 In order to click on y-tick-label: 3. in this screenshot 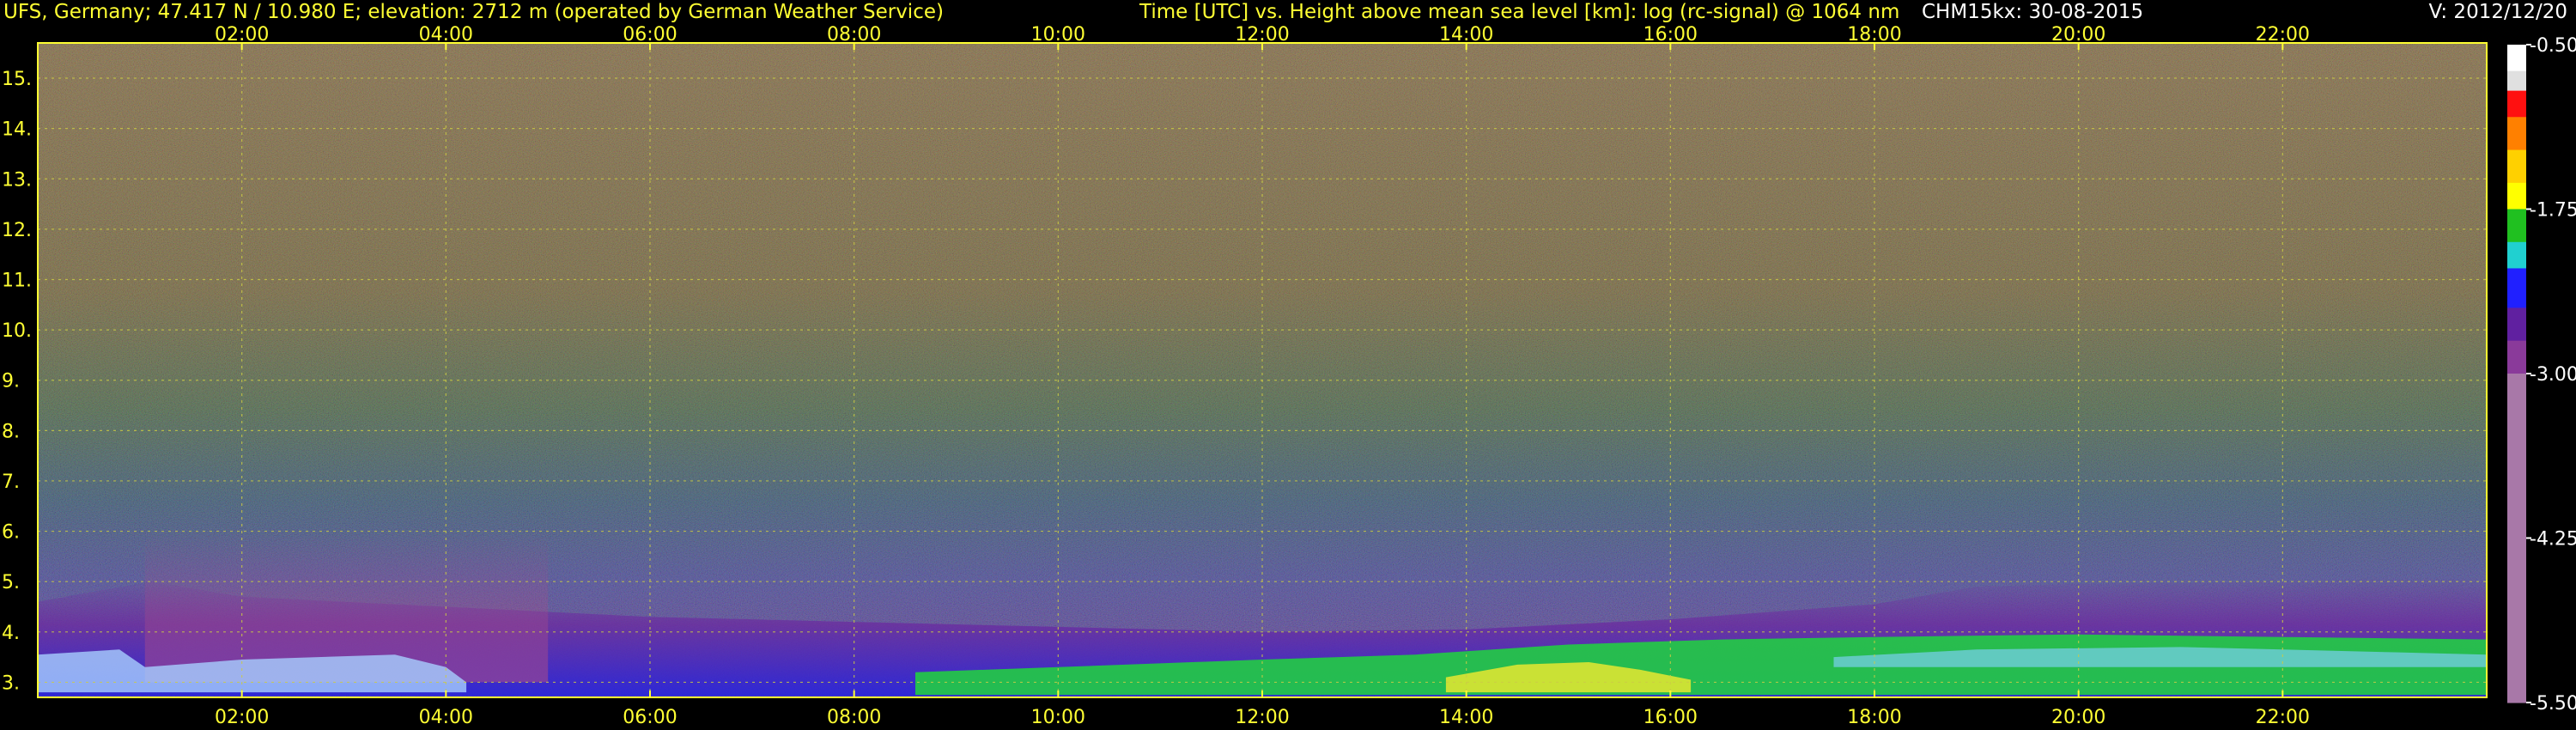, I will do `click(11, 683)`.